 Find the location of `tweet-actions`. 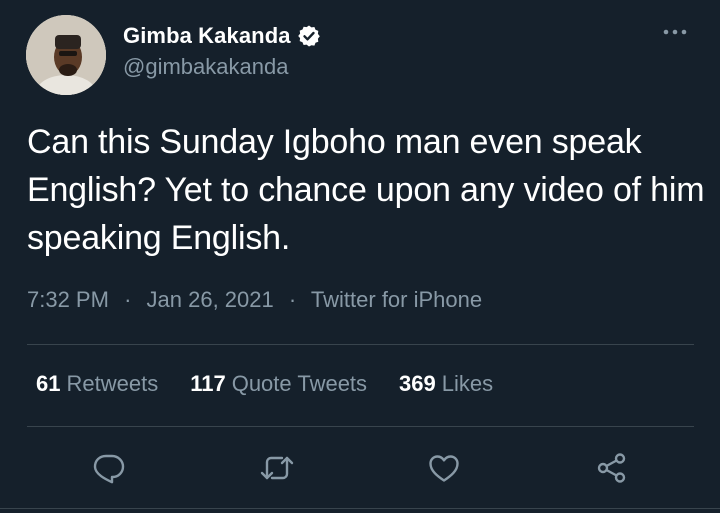

tweet-actions is located at coordinates (360, 468).